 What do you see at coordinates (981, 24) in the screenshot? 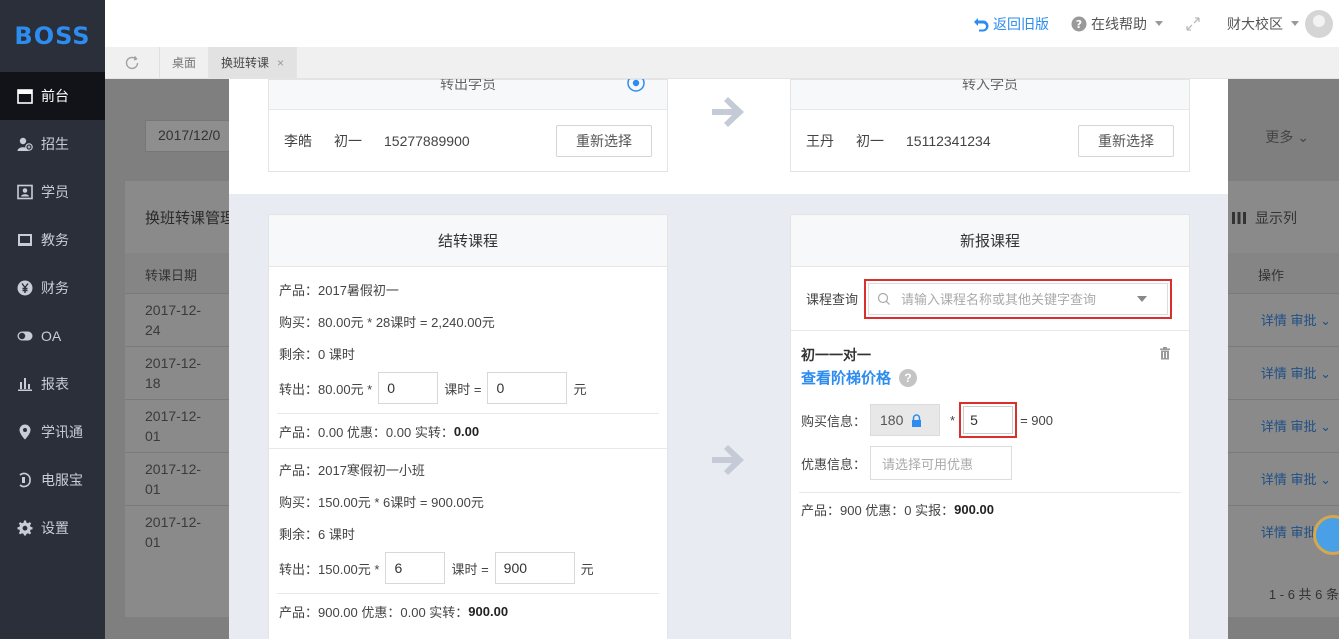
I see `undo-arrow-icon` at bounding box center [981, 24].